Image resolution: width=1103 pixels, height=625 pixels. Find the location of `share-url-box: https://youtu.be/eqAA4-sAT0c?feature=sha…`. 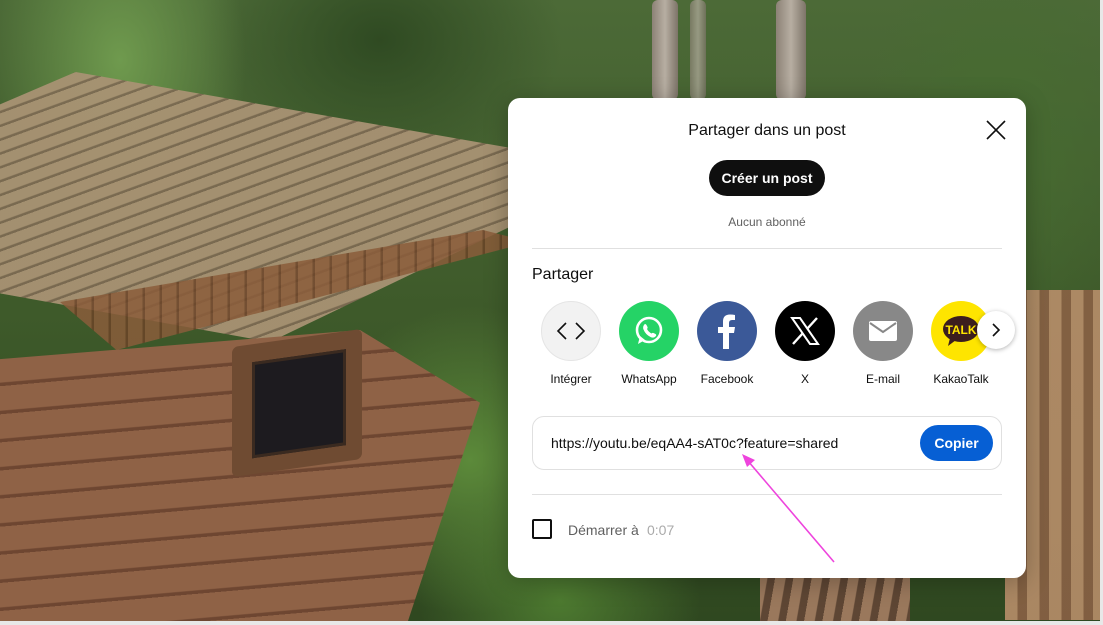

share-url-box: https://youtu.be/eqAA4-sAT0c?feature=sha… is located at coordinates (767, 443).